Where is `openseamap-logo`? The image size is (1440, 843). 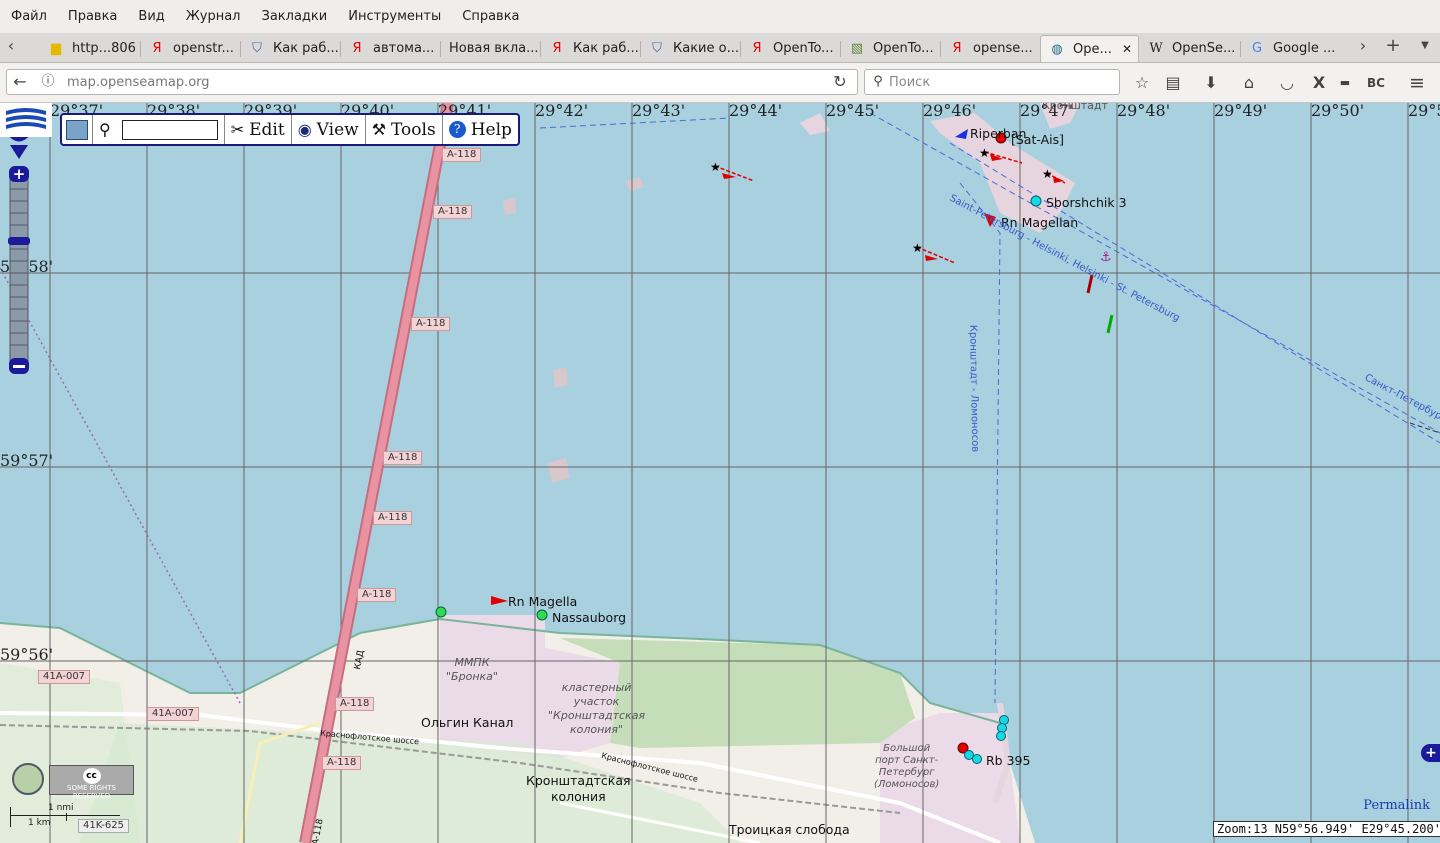 openseamap-logo is located at coordinates (26, 120).